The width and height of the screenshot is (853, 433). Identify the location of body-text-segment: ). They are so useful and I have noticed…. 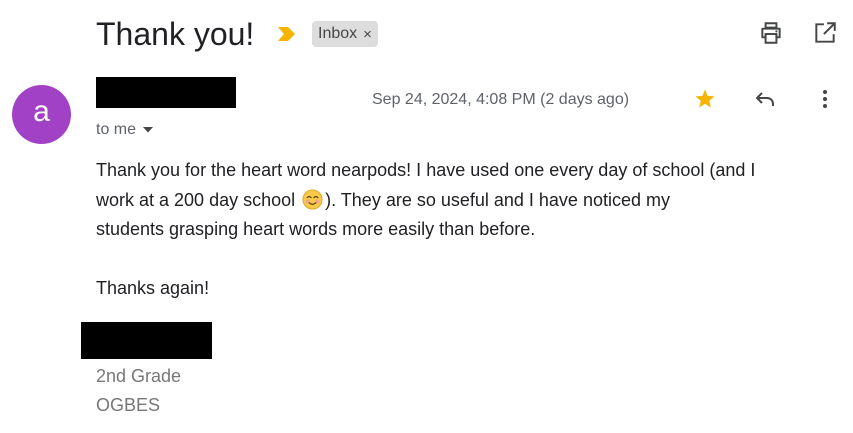
(497, 199).